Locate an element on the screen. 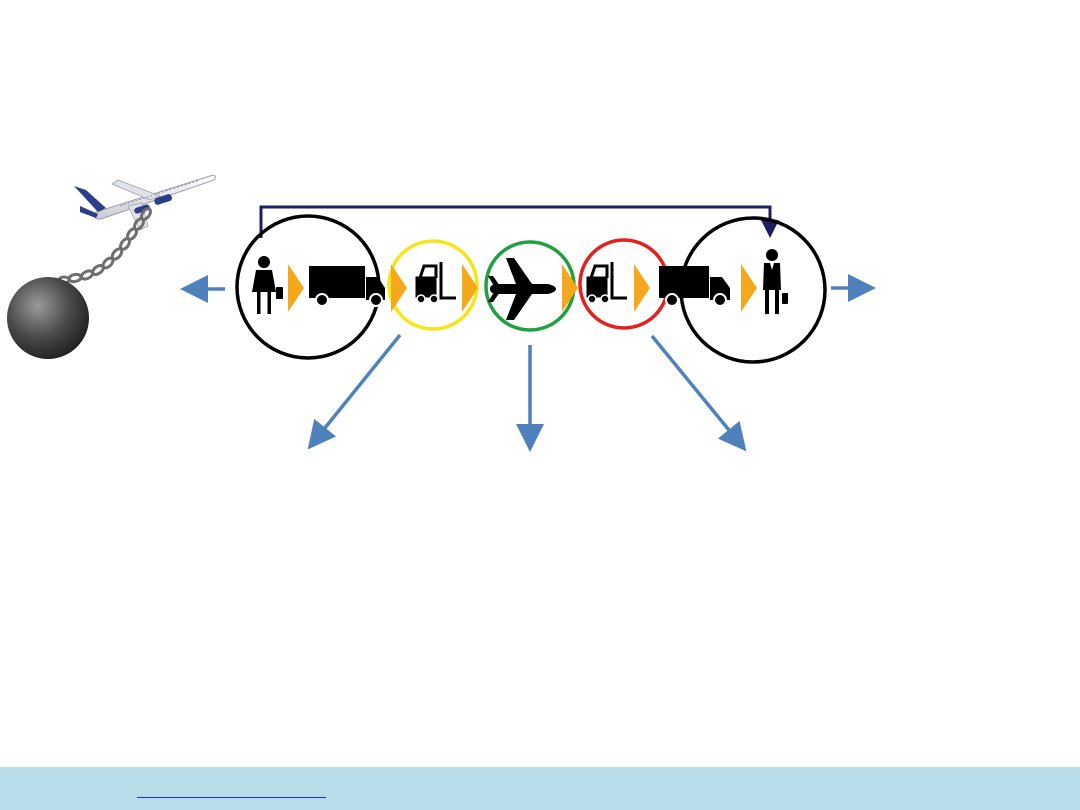 The width and height of the screenshot is (1080, 810). arrow-down-left is located at coordinates (354, 391).